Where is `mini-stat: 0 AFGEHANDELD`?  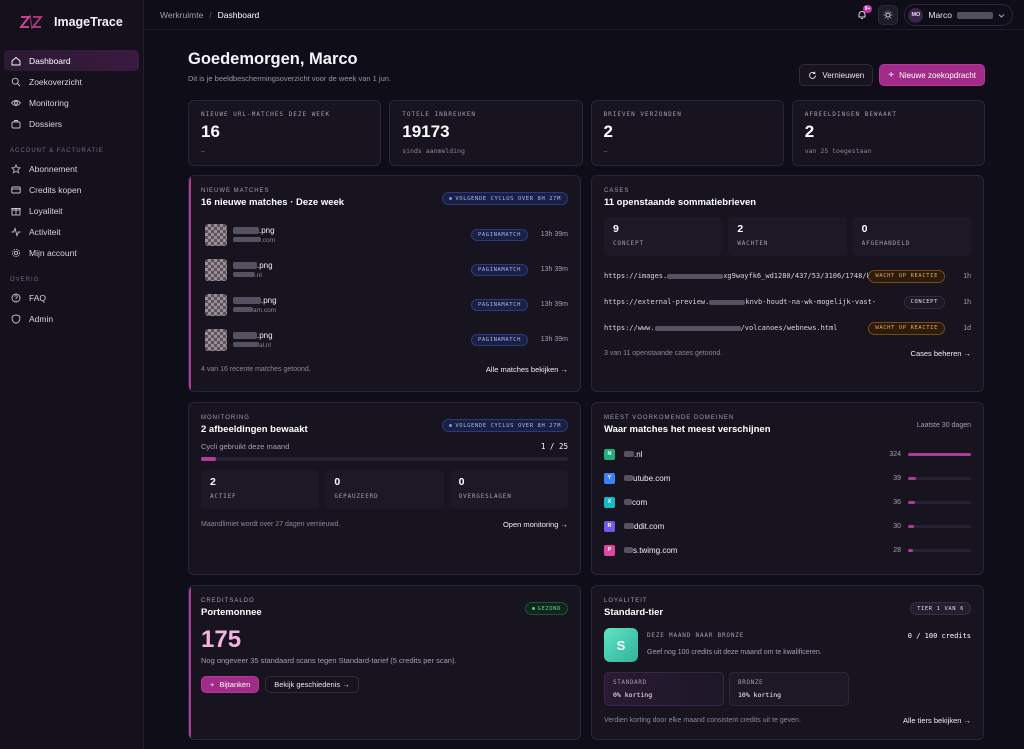 mini-stat: 0 AFGEHANDELD is located at coordinates (911, 236).